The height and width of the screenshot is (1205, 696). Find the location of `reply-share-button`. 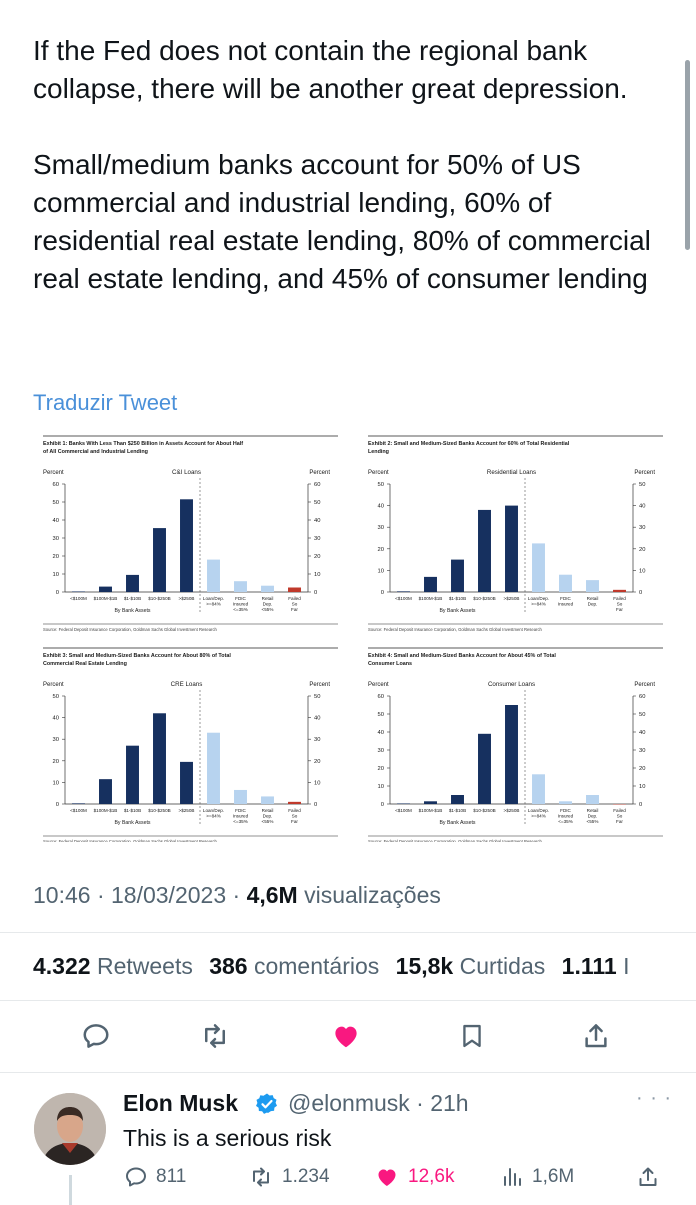

reply-share-button is located at coordinates (648, 1177).